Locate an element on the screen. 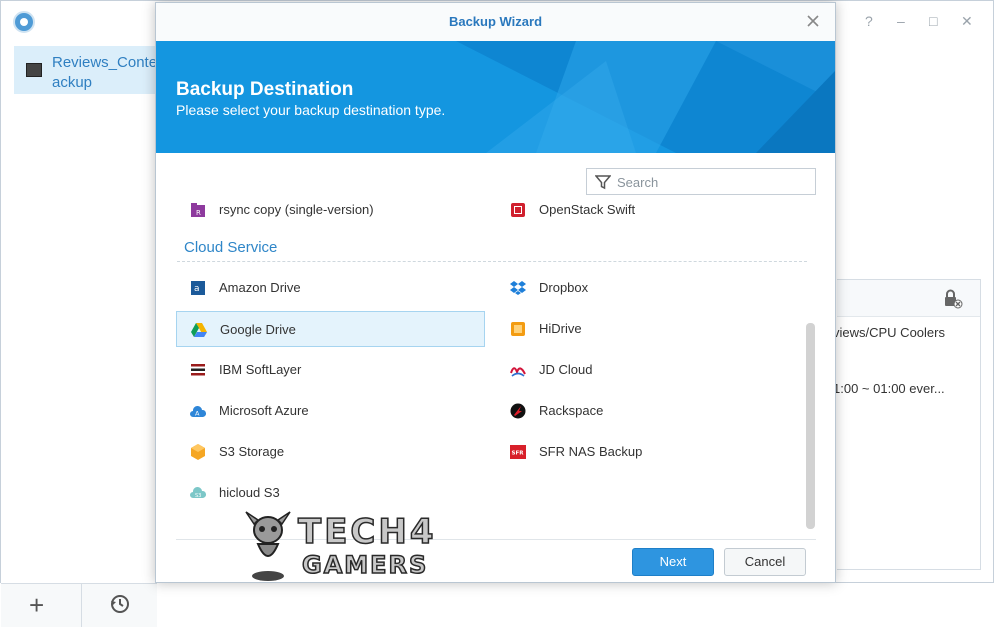 This screenshot has width=994, height=627. azure-icon: A is located at coordinates (198, 411).